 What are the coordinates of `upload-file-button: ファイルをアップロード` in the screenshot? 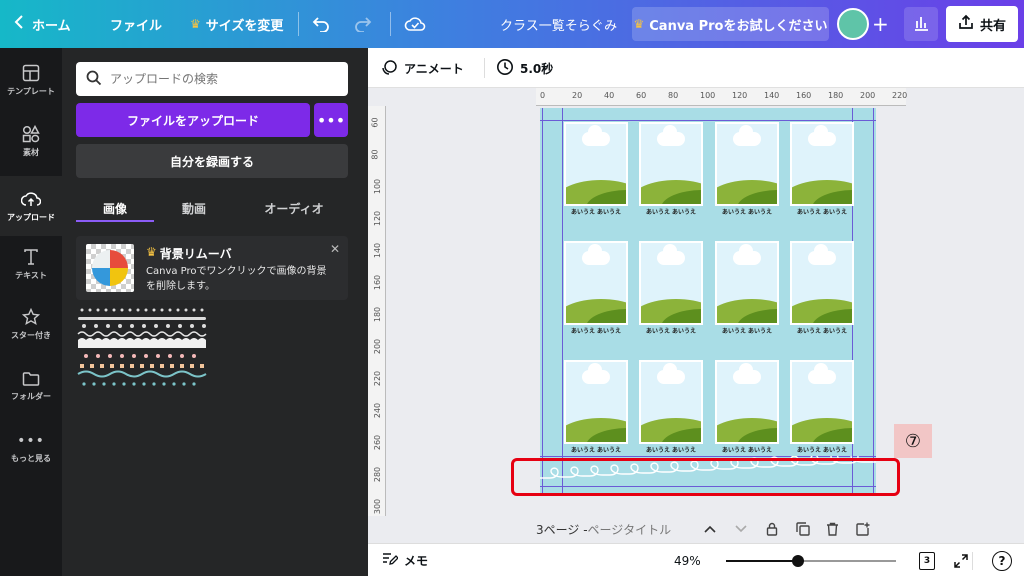 It's located at (193, 120).